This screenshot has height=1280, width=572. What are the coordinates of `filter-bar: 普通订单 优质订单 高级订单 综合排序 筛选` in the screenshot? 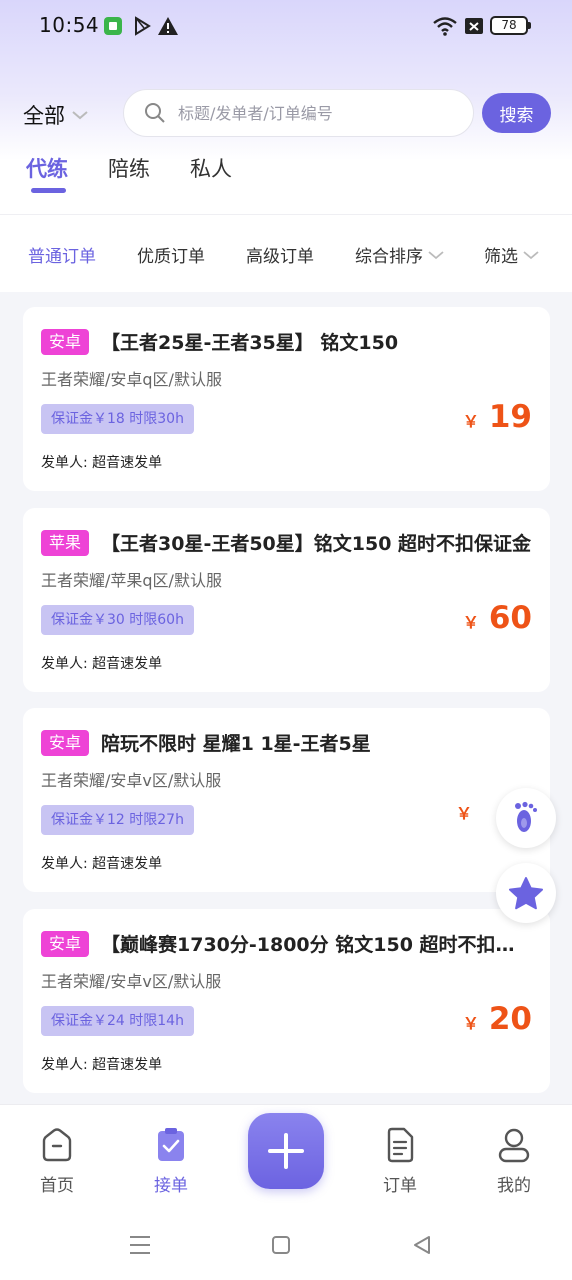 It's located at (286, 253).